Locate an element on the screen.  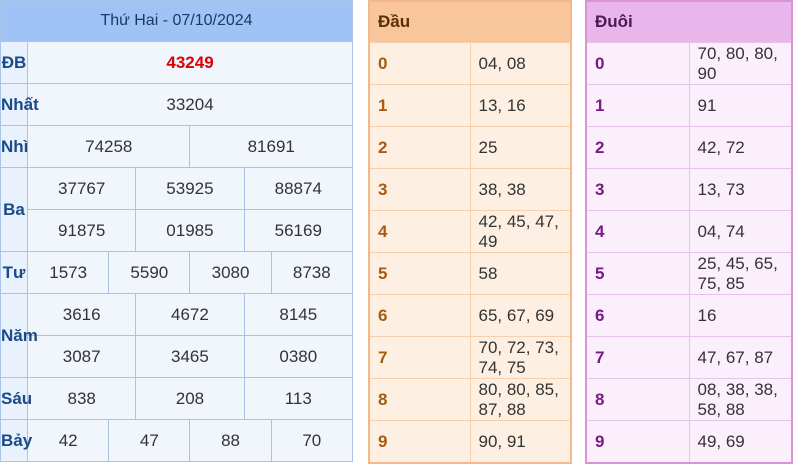
prize-label: Bảy is located at coordinates (16, 440).